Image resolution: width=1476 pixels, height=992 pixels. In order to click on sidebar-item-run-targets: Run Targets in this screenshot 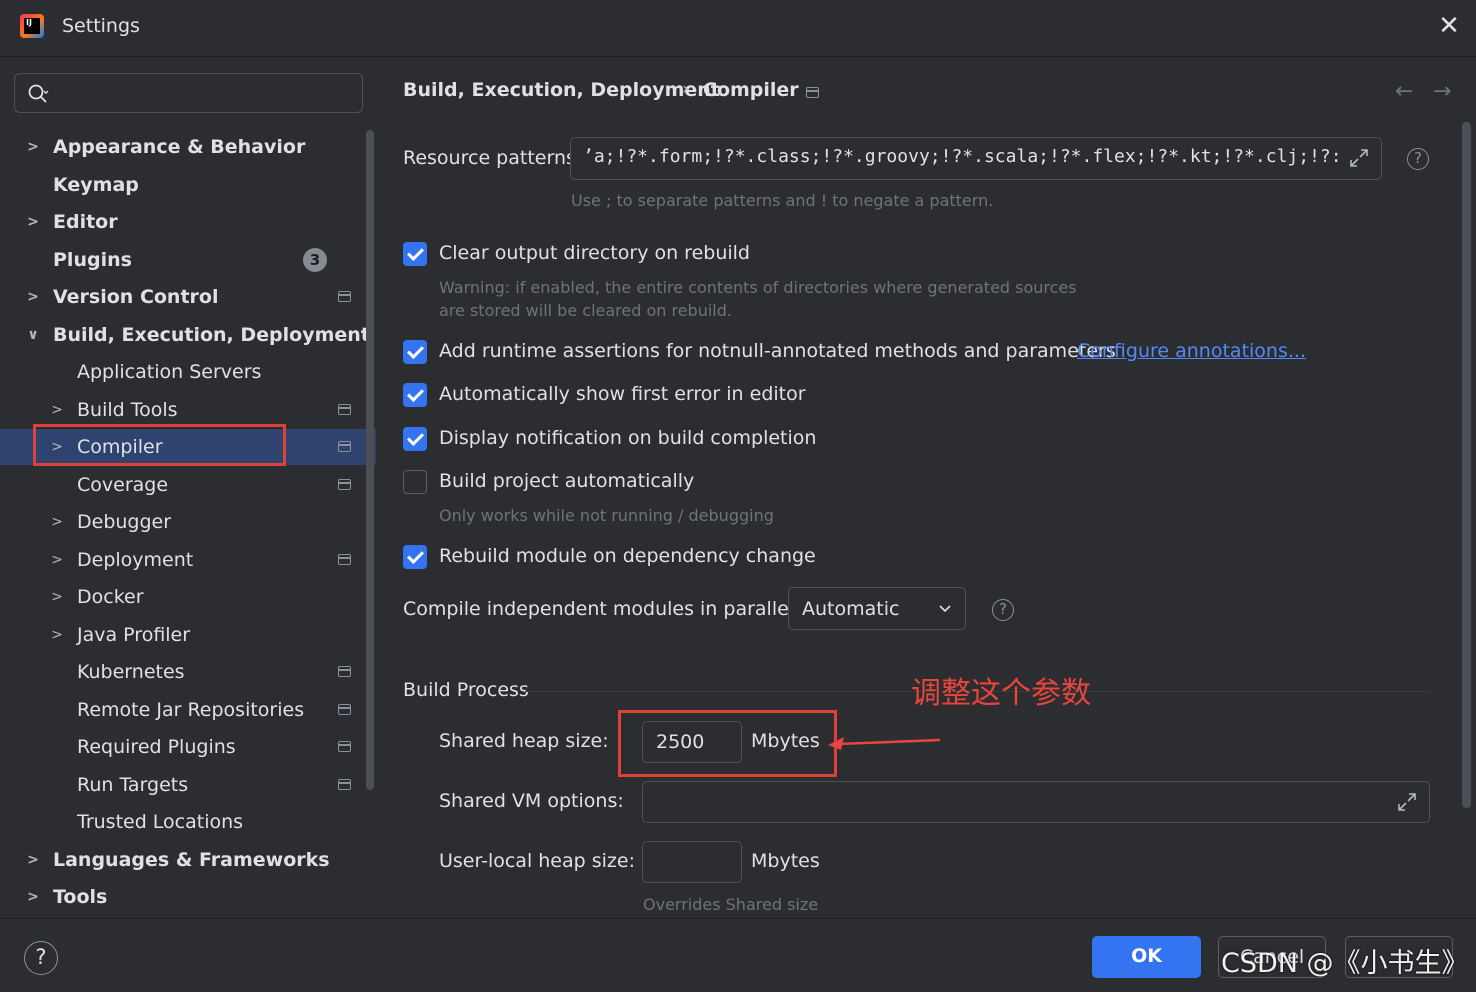, I will do `click(188, 785)`.